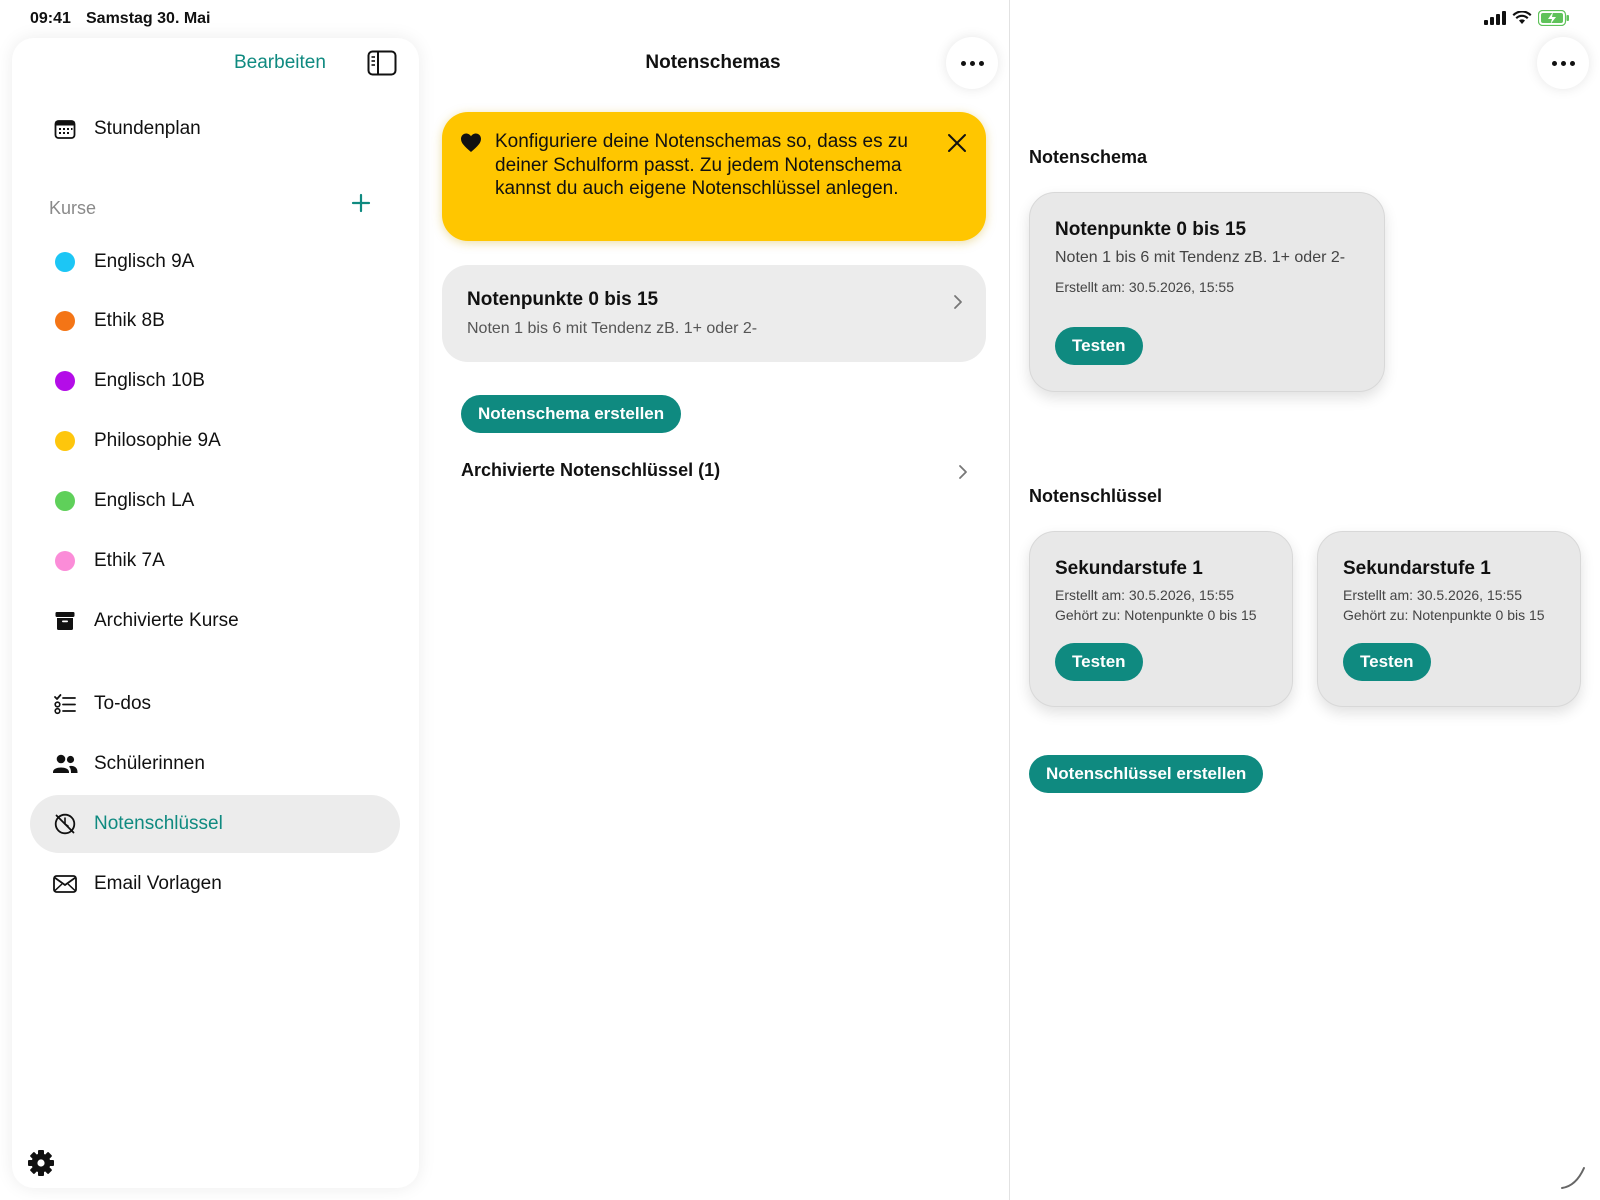 Image resolution: width=1600 pixels, height=1200 pixels. What do you see at coordinates (148, 18) in the screenshot?
I see `status-date: Samstag 30. Mai` at bounding box center [148, 18].